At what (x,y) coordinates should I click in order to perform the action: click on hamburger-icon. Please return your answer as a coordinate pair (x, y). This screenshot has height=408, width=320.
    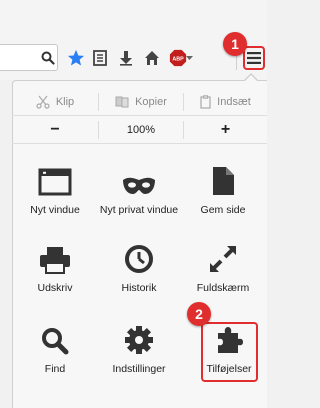
    Looking at the image, I should click on (254, 58).